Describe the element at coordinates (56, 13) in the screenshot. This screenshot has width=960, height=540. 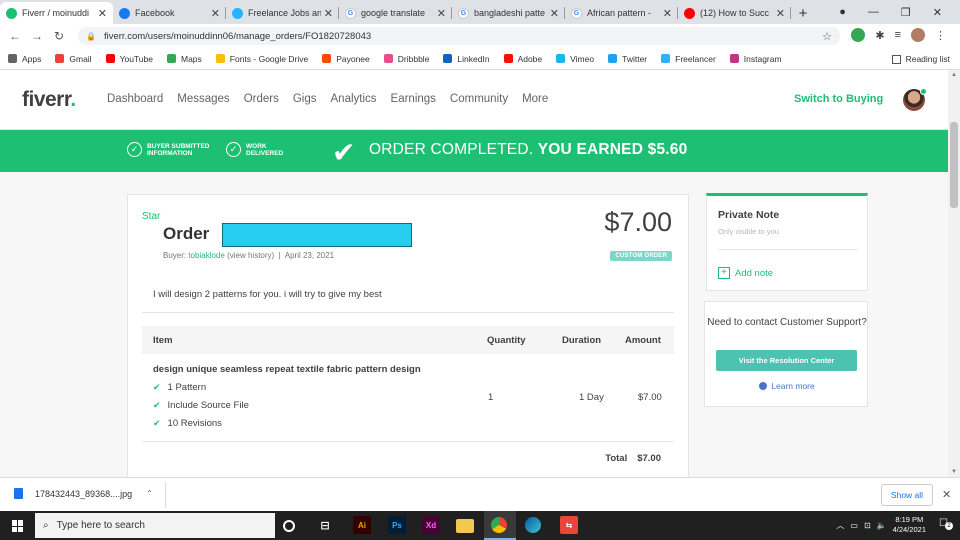
I see `browser-tab: Fiverr / moinuddi ✕` at that location.